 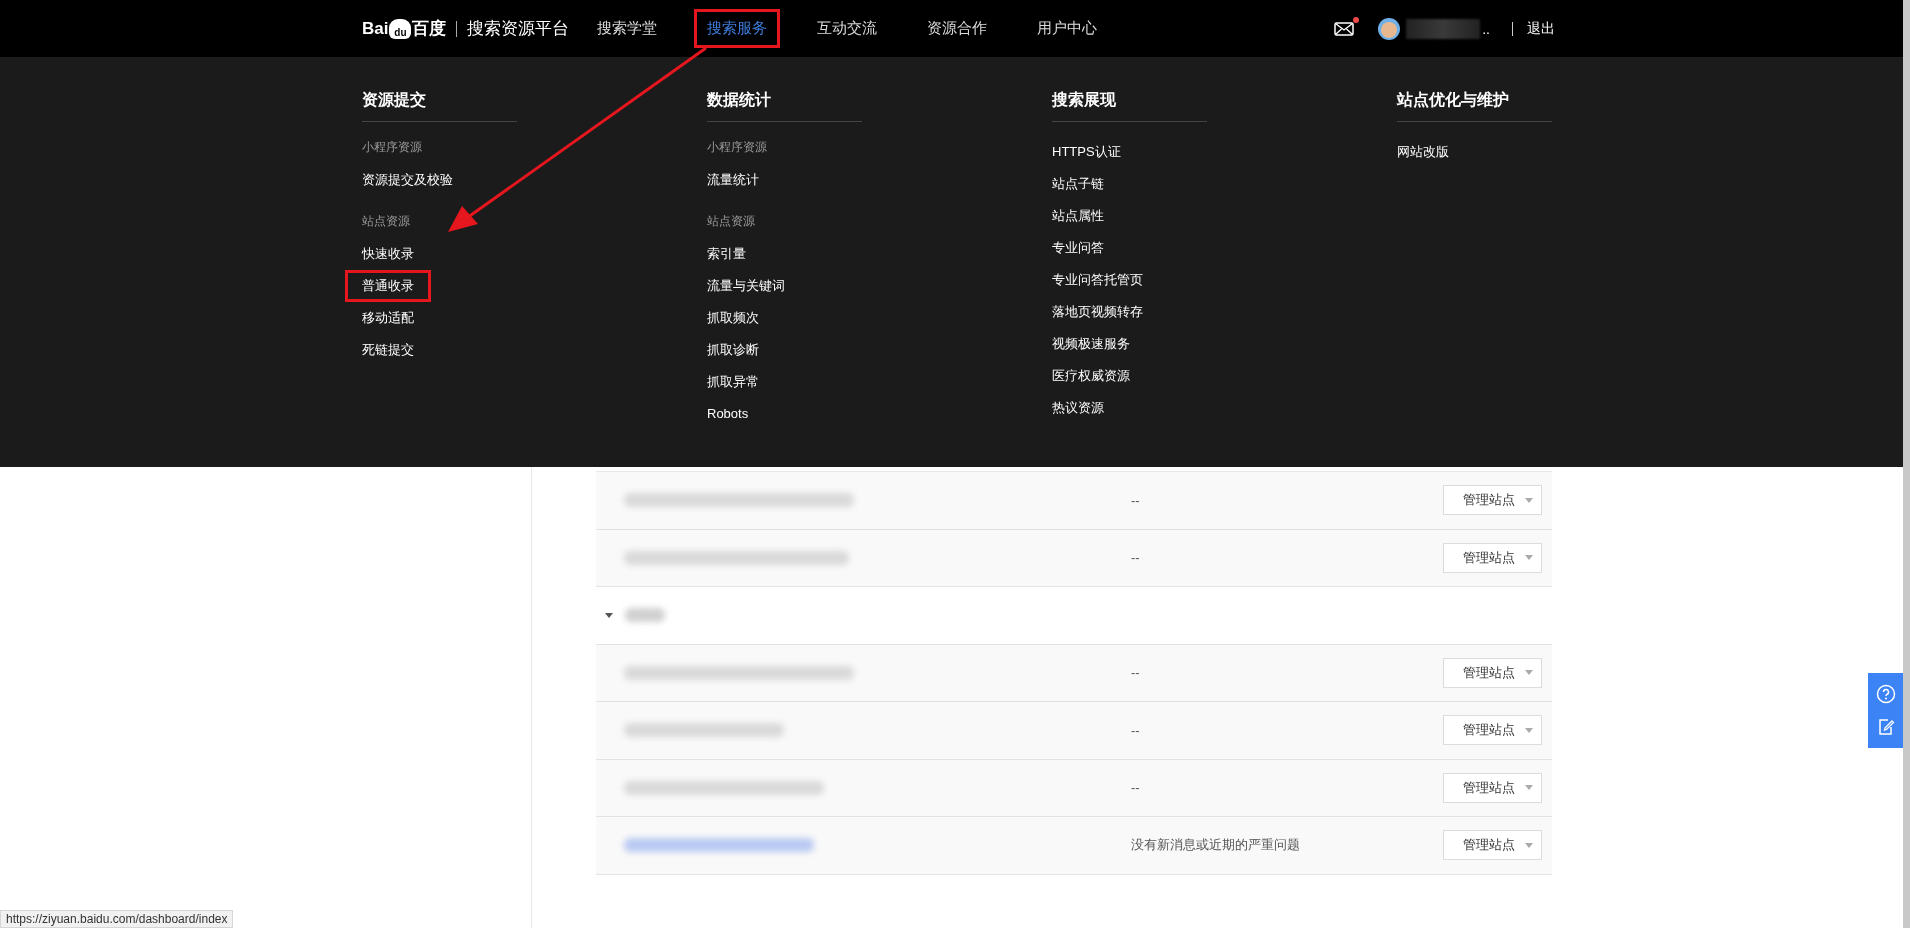 What do you see at coordinates (1091, 344) in the screenshot?
I see `menu-item: 视频极速服务` at bounding box center [1091, 344].